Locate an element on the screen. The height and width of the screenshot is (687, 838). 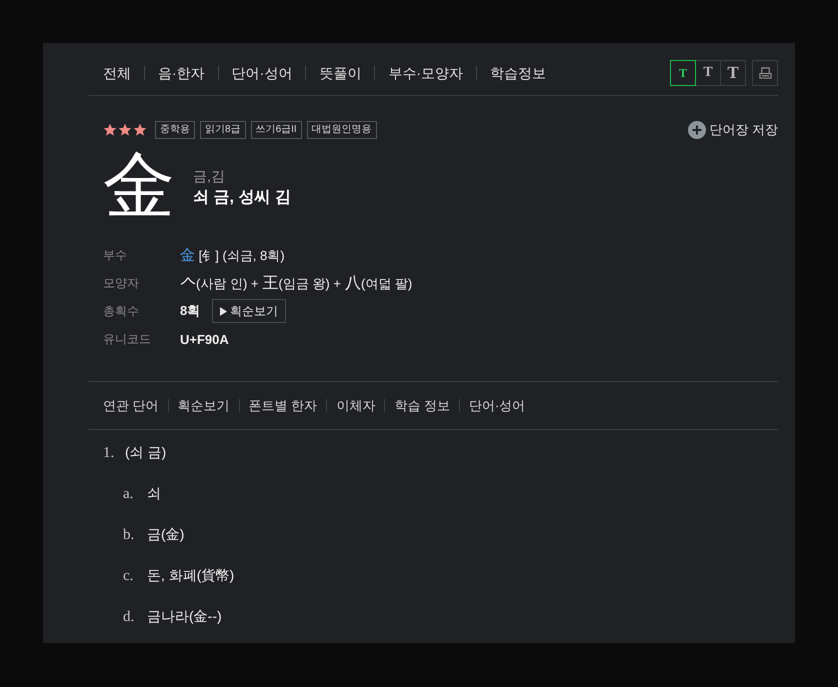
hanja-character: 金 is located at coordinates (139, 186).